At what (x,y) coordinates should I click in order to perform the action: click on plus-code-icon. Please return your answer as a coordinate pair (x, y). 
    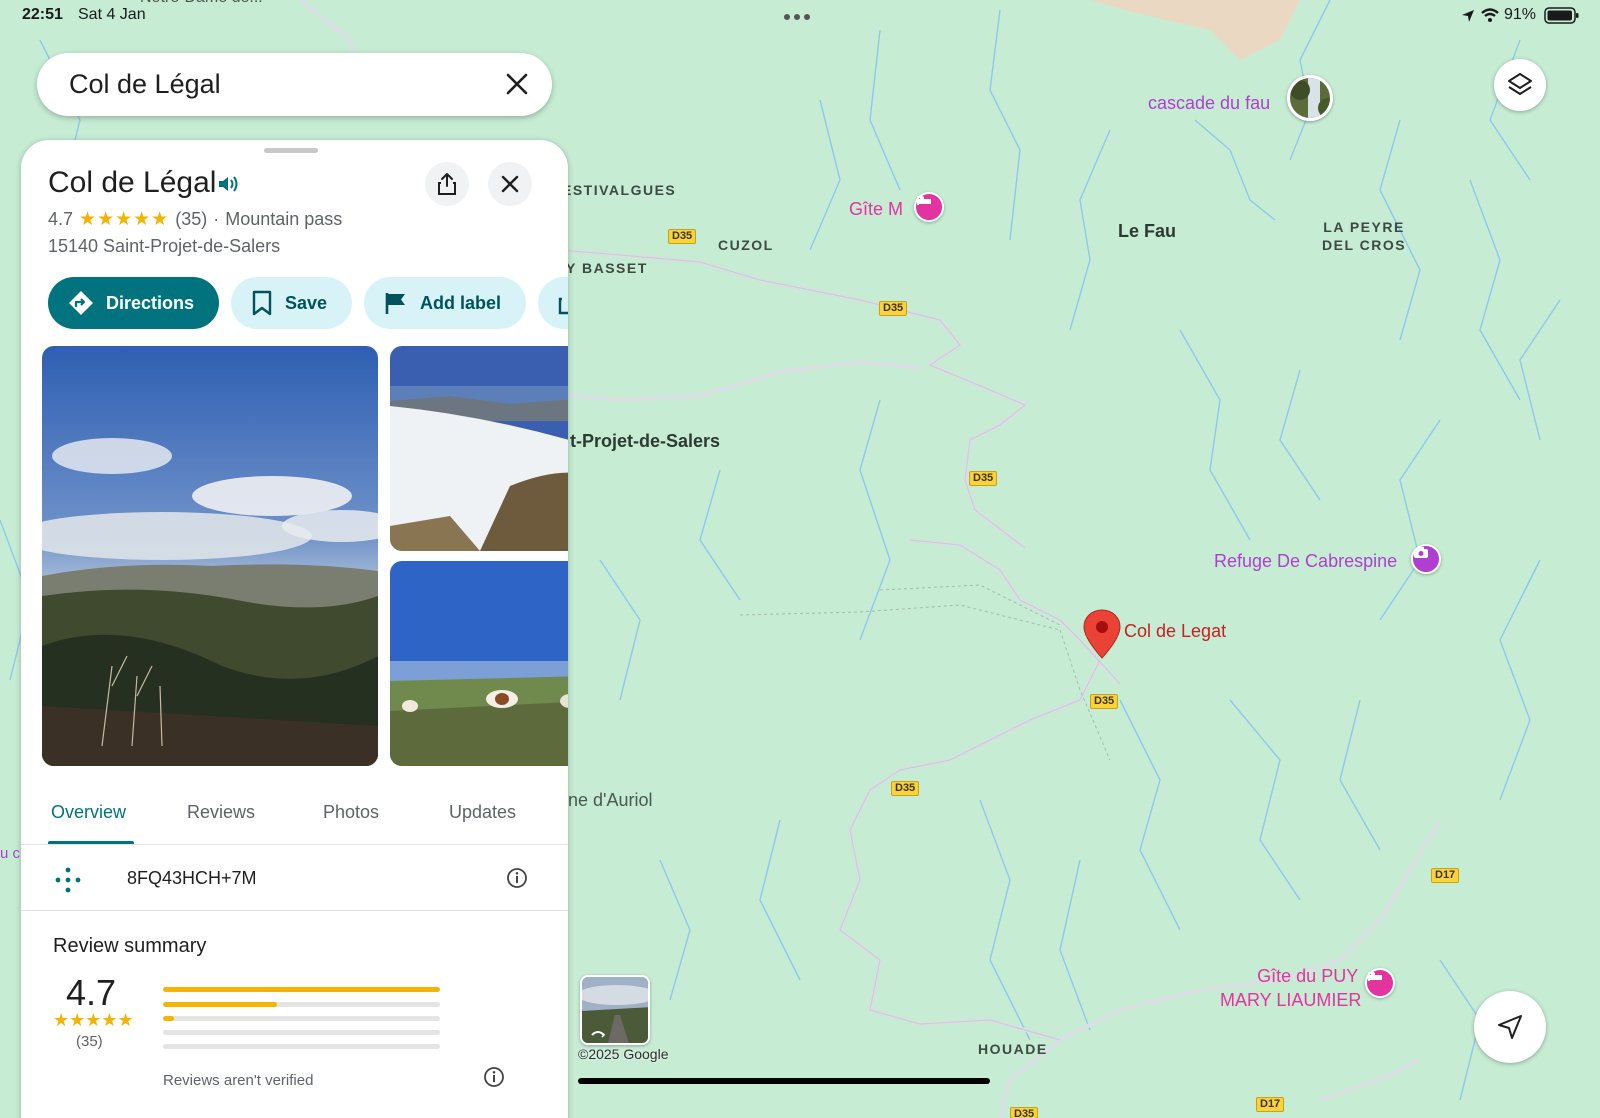
    Looking at the image, I should click on (68, 880).